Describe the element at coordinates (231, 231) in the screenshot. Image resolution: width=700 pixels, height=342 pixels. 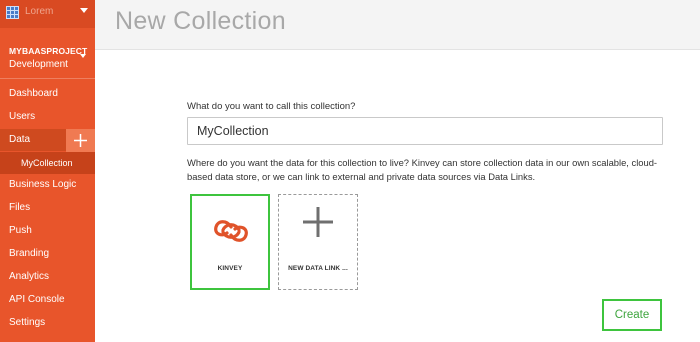
I see `kinvey-logo-icon` at that location.